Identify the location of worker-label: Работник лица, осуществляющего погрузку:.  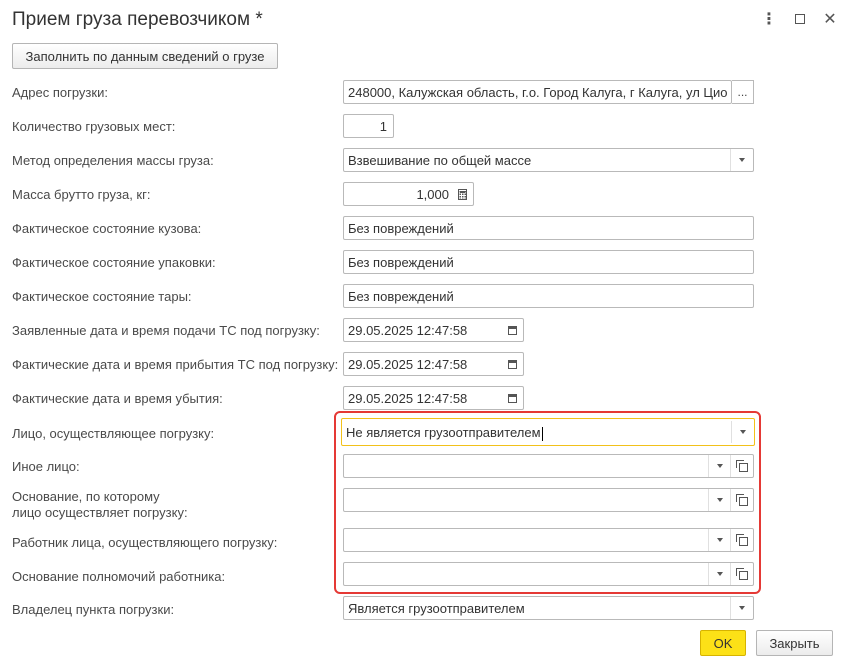
(145, 542).